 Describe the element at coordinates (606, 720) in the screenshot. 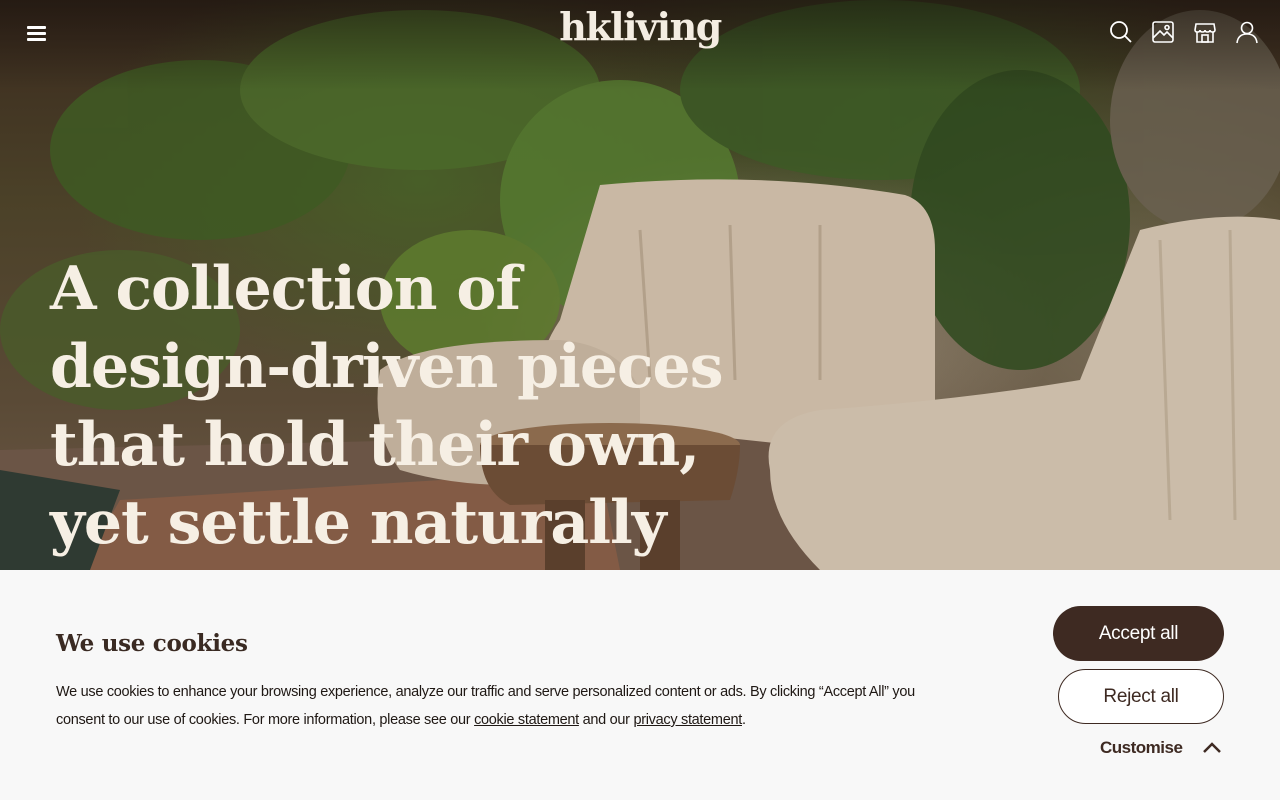

I see `cookie-text-middle: and our` at that location.